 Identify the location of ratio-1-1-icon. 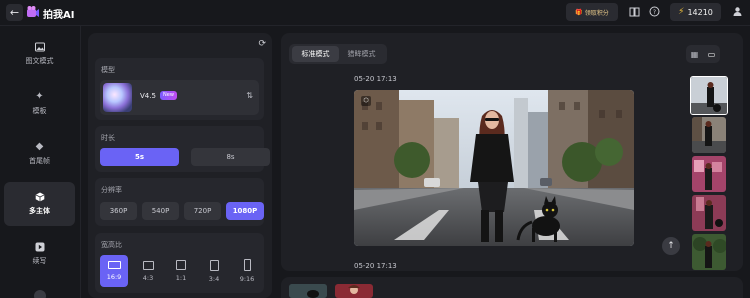
(181, 265).